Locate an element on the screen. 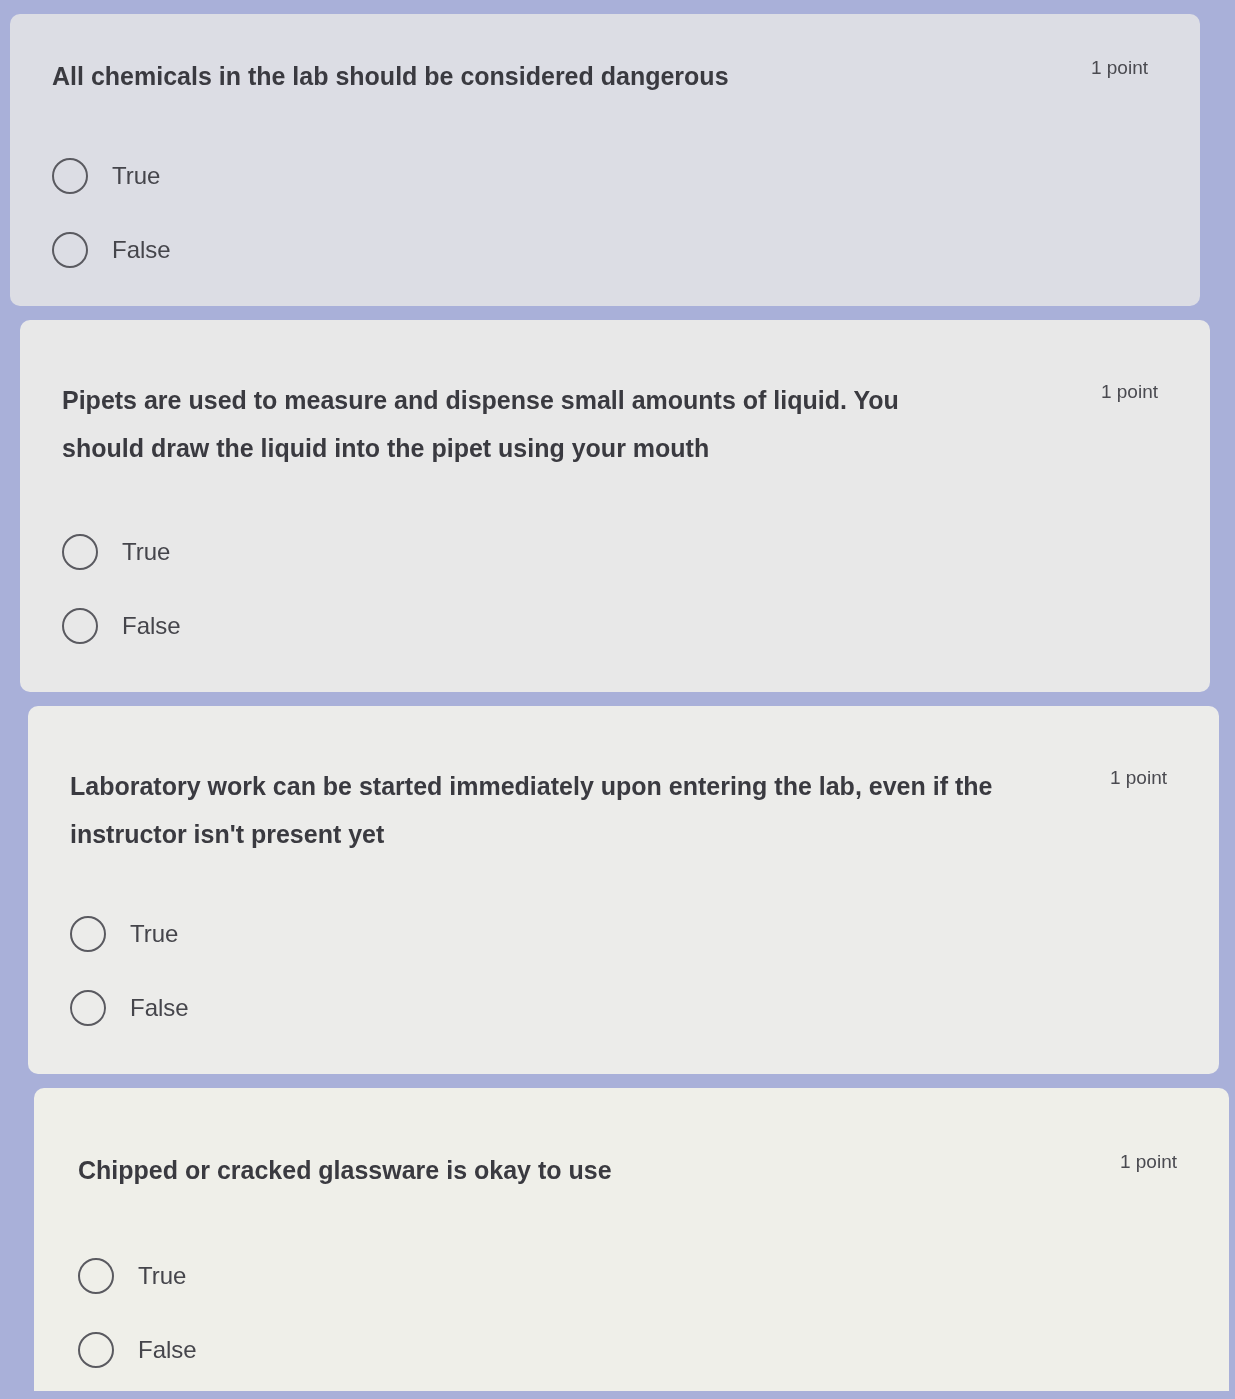  question-text: Laboratory work can be started immediately upon entering the lab, even if the instructor isn't present yet is located at coordinates (532, 810).